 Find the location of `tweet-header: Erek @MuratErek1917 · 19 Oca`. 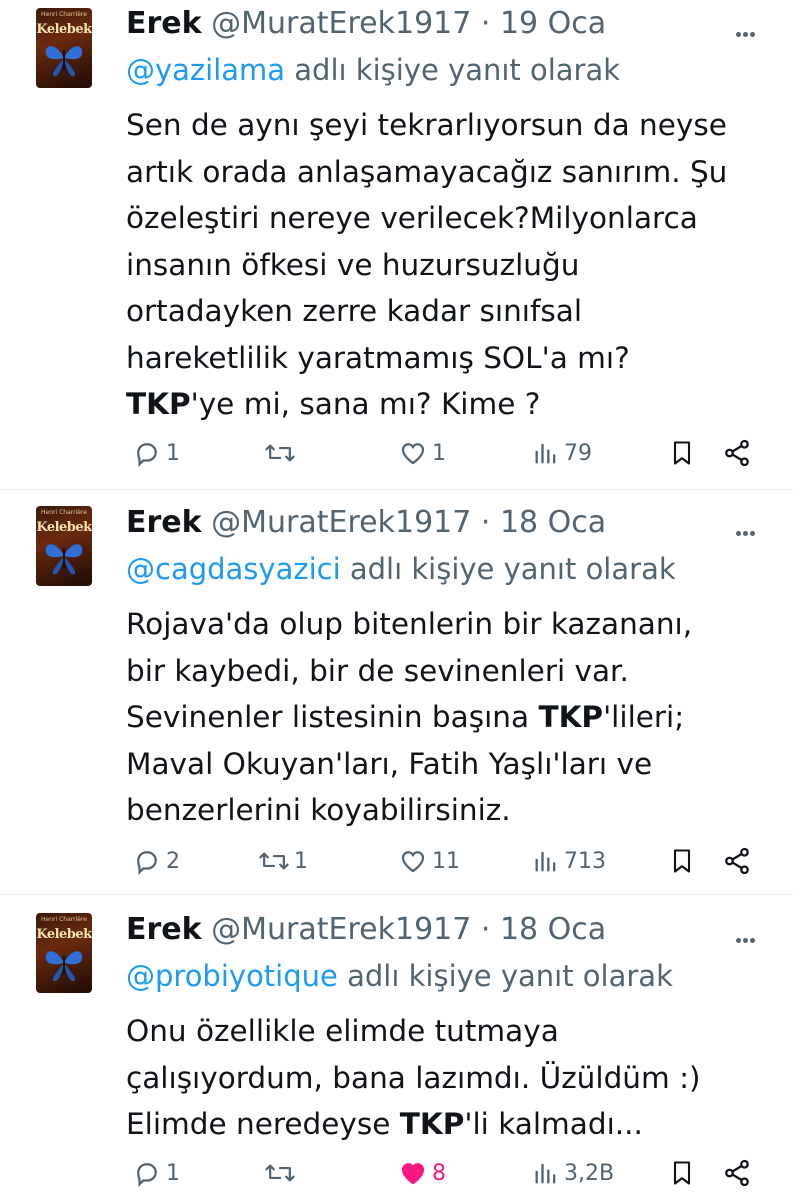

tweet-header: Erek @MuratErek1917 · 19 Oca is located at coordinates (366, 24).